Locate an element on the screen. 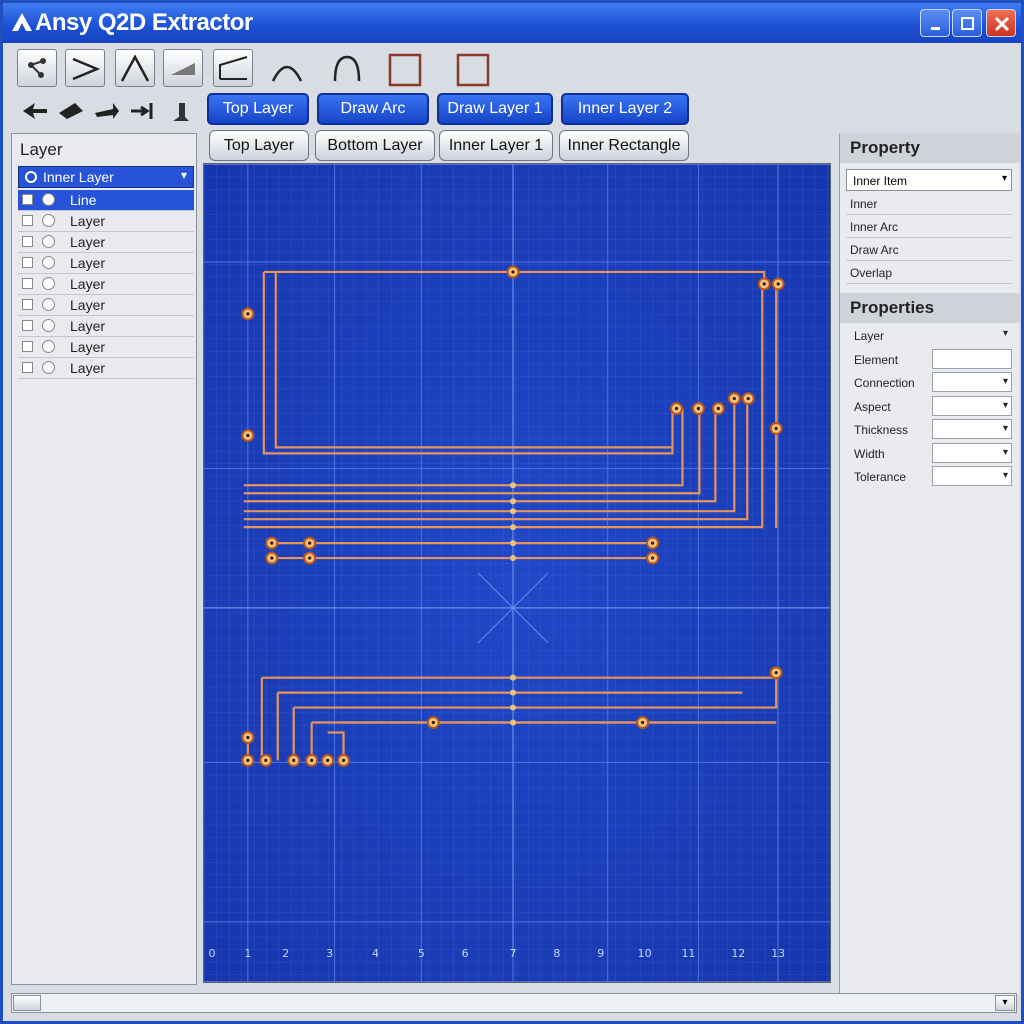 Image resolution: width=1024 pixels, height=1024 pixels. property-item: Overlap is located at coordinates (929, 273).